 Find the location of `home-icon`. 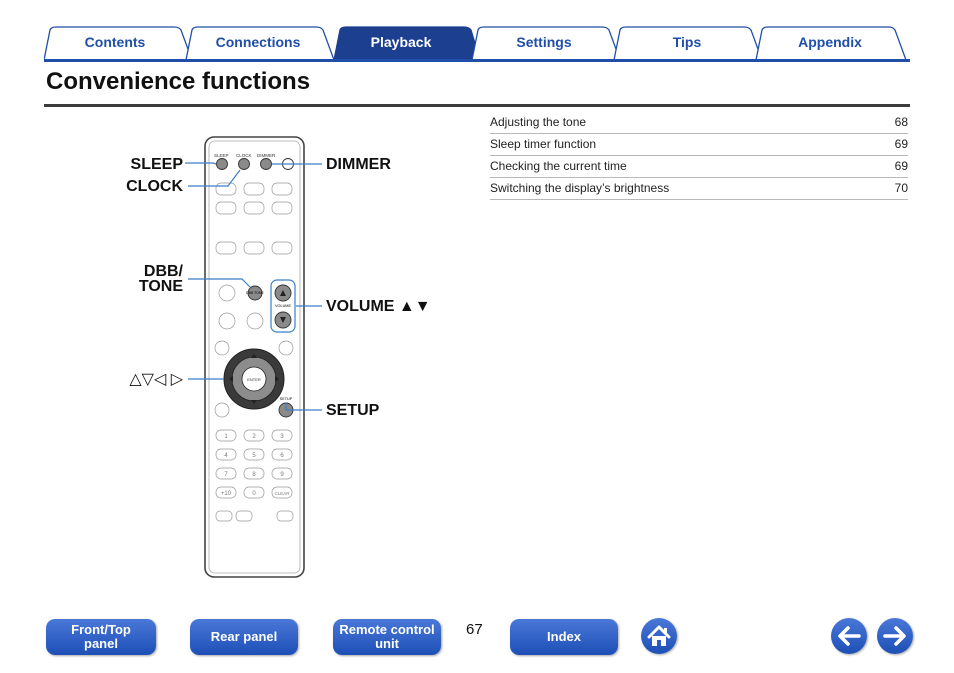

home-icon is located at coordinates (659, 635).